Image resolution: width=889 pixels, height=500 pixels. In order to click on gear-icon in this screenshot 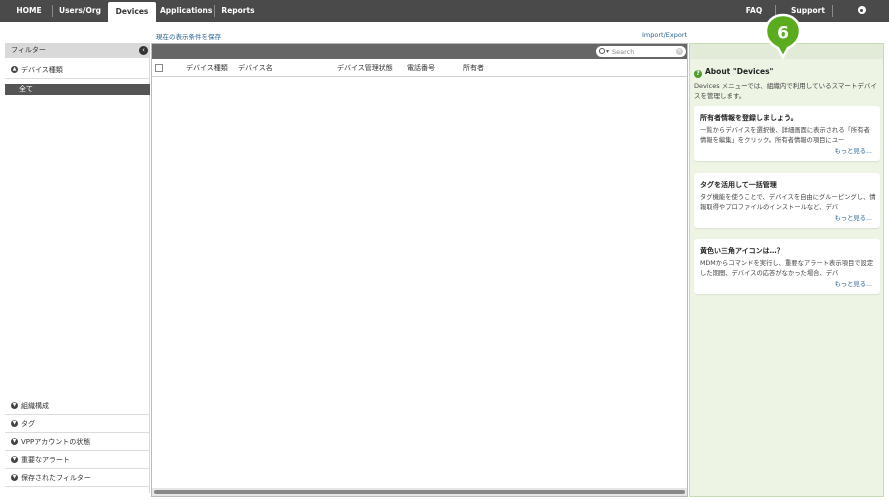, I will do `click(861, 10)`.